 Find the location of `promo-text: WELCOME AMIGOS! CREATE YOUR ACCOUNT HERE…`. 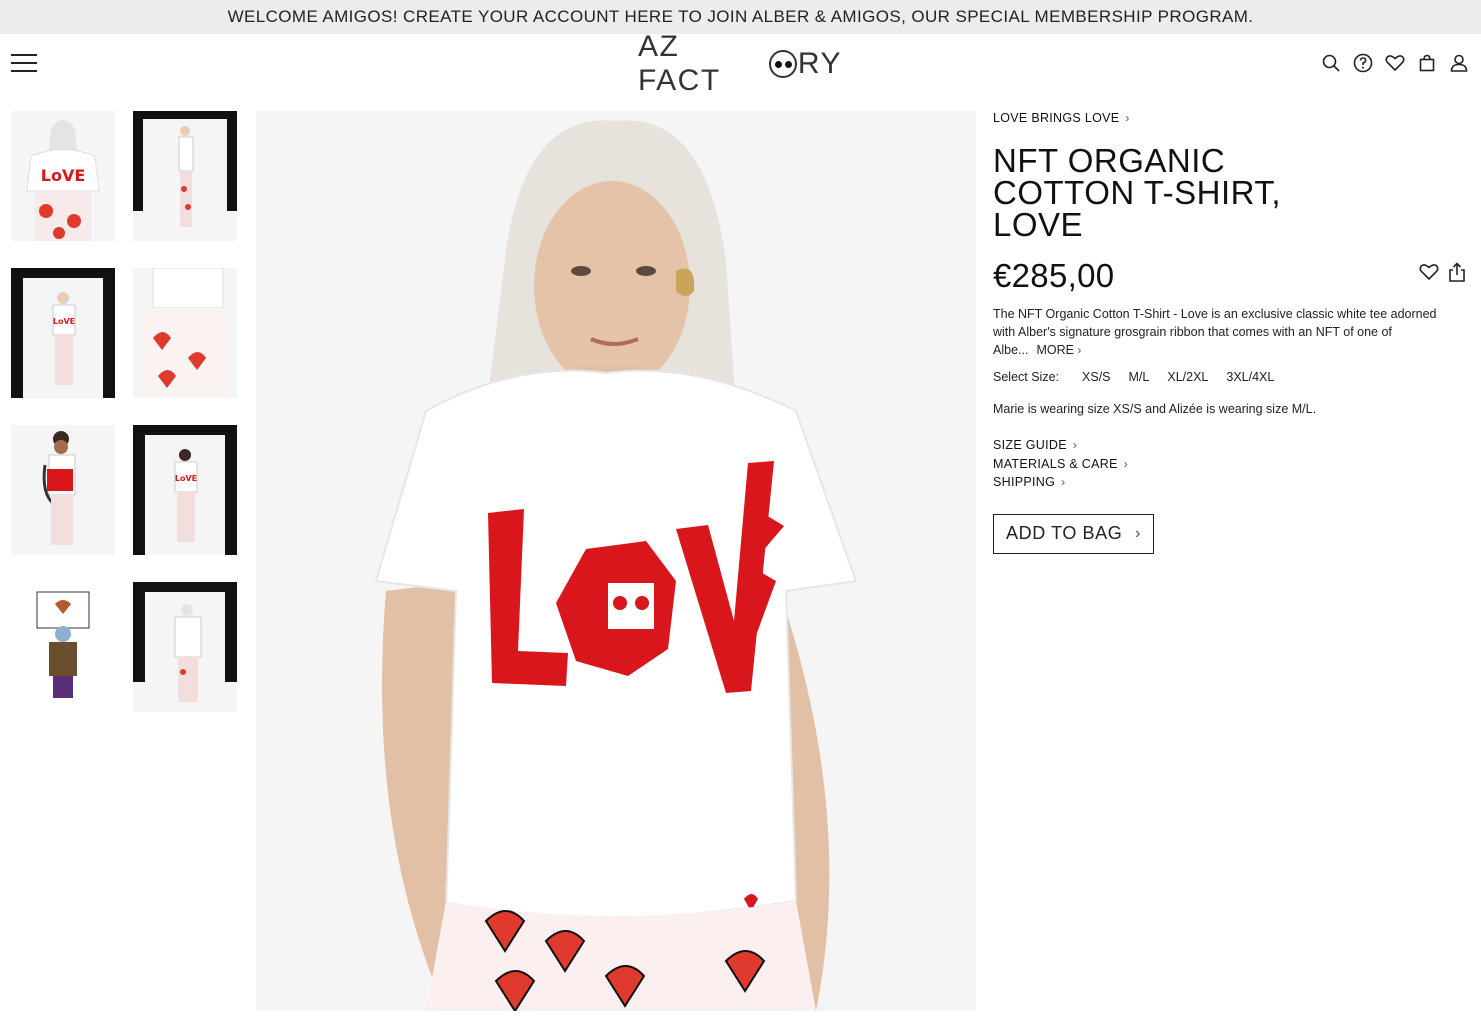

promo-text: WELCOME AMIGOS! CREATE YOUR ACCOUNT HERE… is located at coordinates (741, 17).